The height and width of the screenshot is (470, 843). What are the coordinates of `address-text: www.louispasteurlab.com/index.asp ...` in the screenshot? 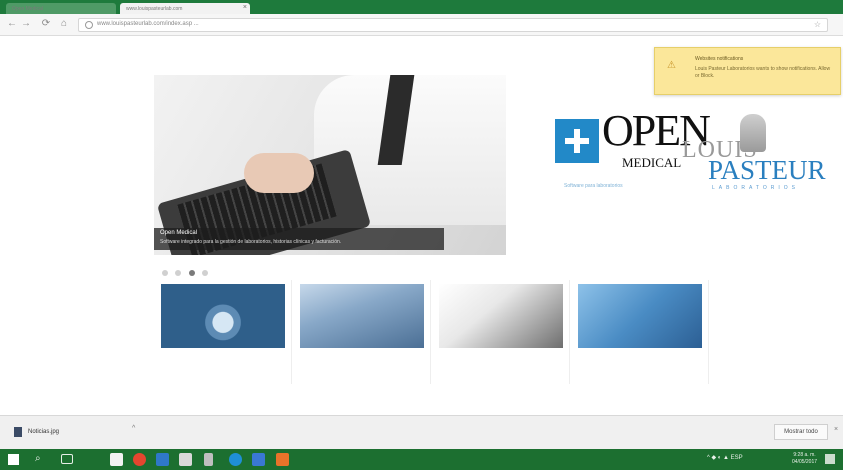 It's located at (148, 24).